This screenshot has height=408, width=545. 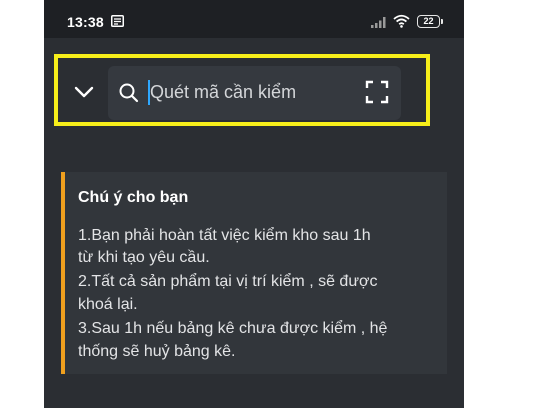 What do you see at coordinates (157, 351) in the screenshot?
I see `notice-line: thống sẽ huỷ bảng kê.` at bounding box center [157, 351].